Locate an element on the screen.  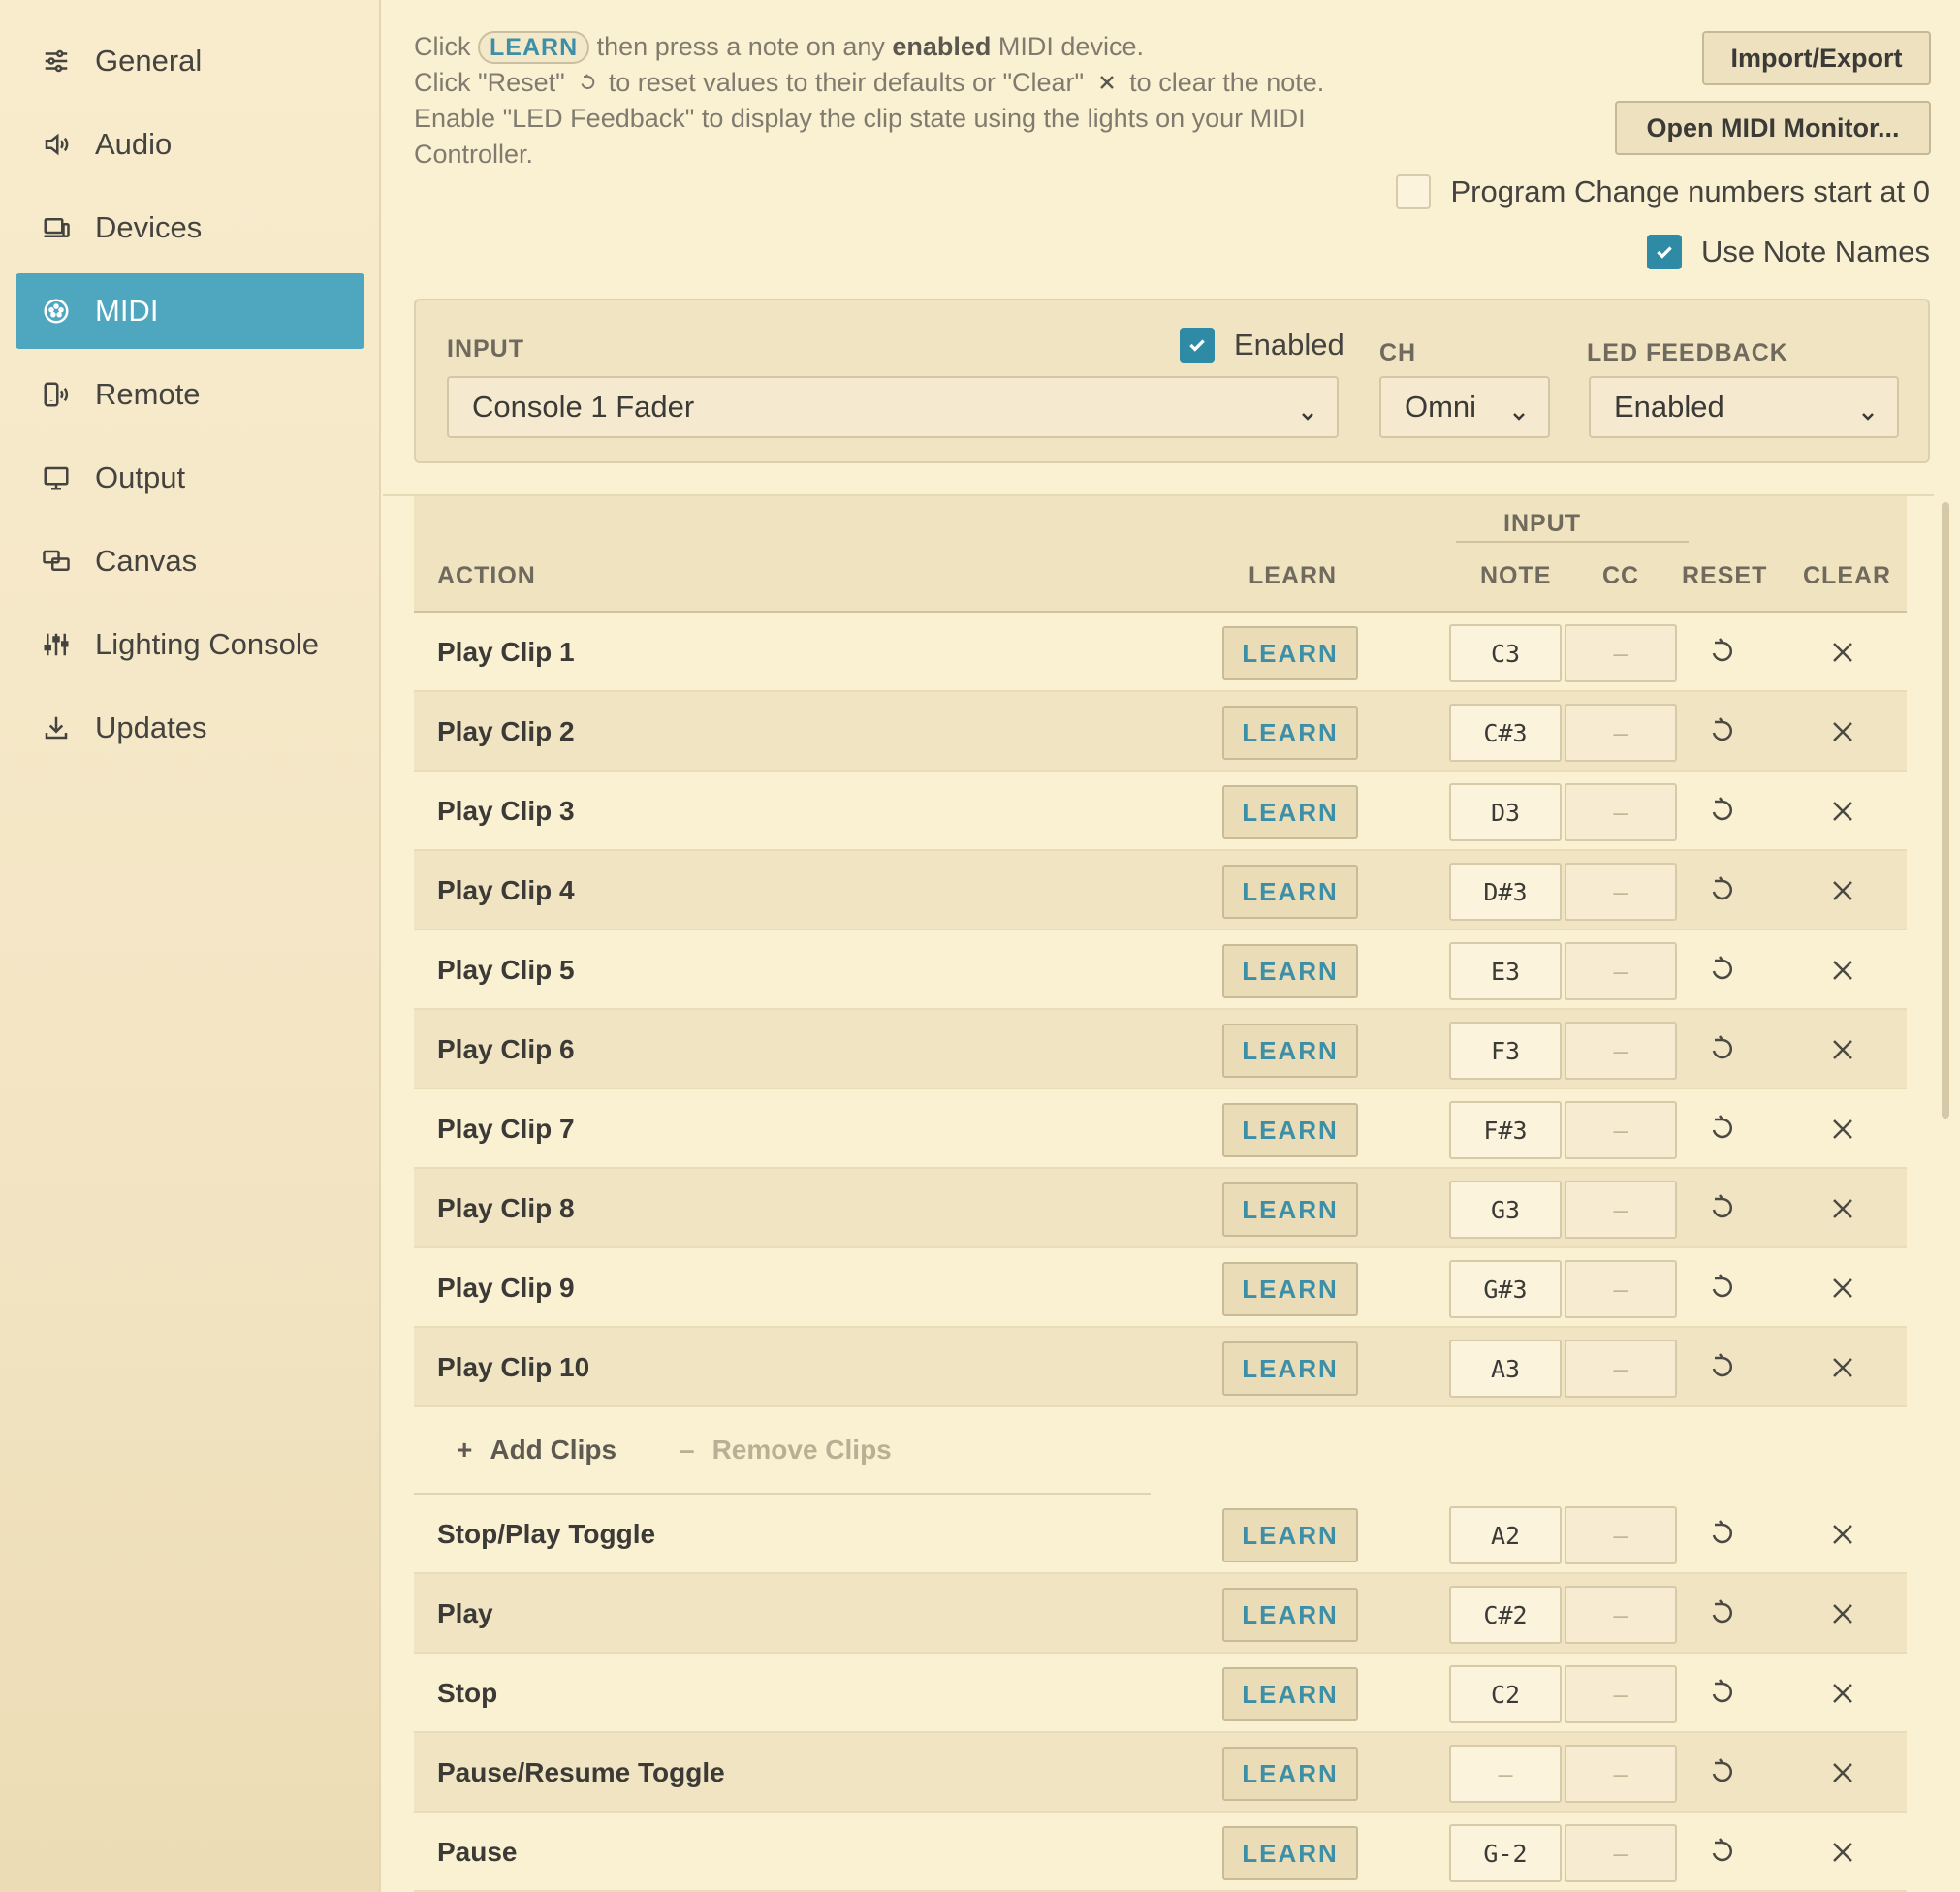
sidebar-item-output: Output is located at coordinates (190, 478).